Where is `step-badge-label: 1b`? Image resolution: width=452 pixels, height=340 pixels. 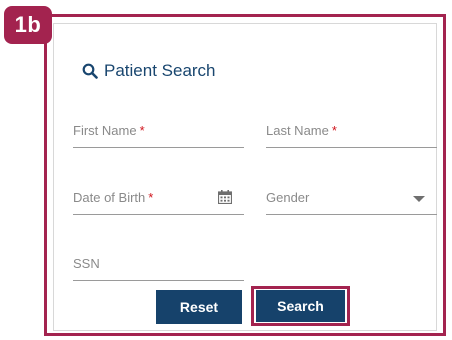
step-badge-label: 1b is located at coordinates (28, 24).